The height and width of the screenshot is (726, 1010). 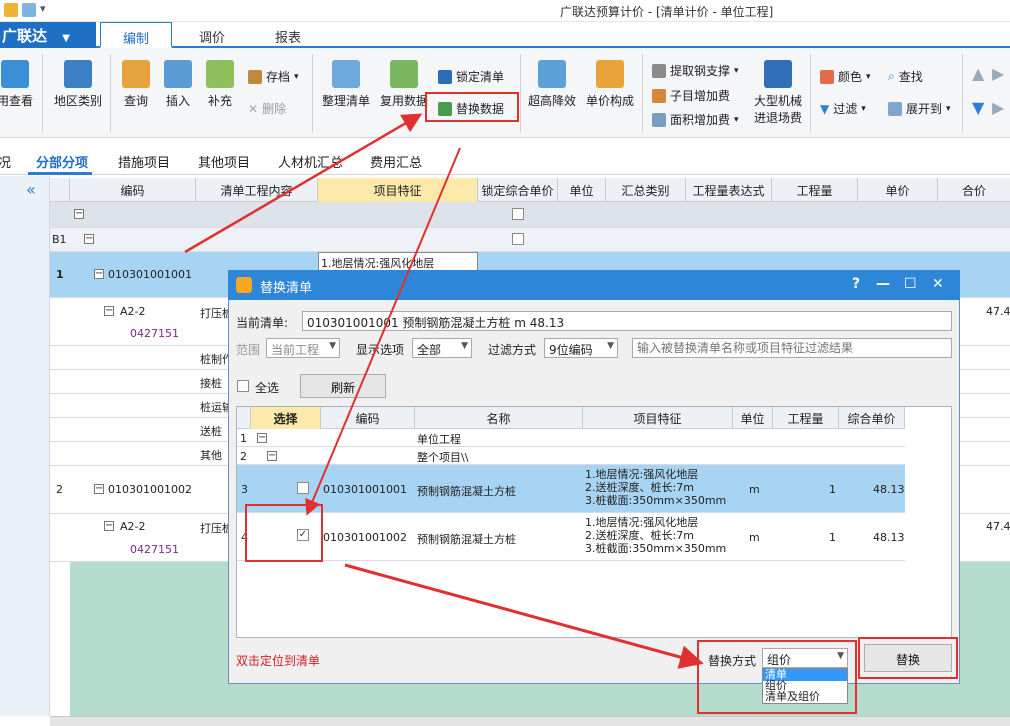 I want to click on filter-mode-select: 9位编码 ▼, so click(x=581, y=348).